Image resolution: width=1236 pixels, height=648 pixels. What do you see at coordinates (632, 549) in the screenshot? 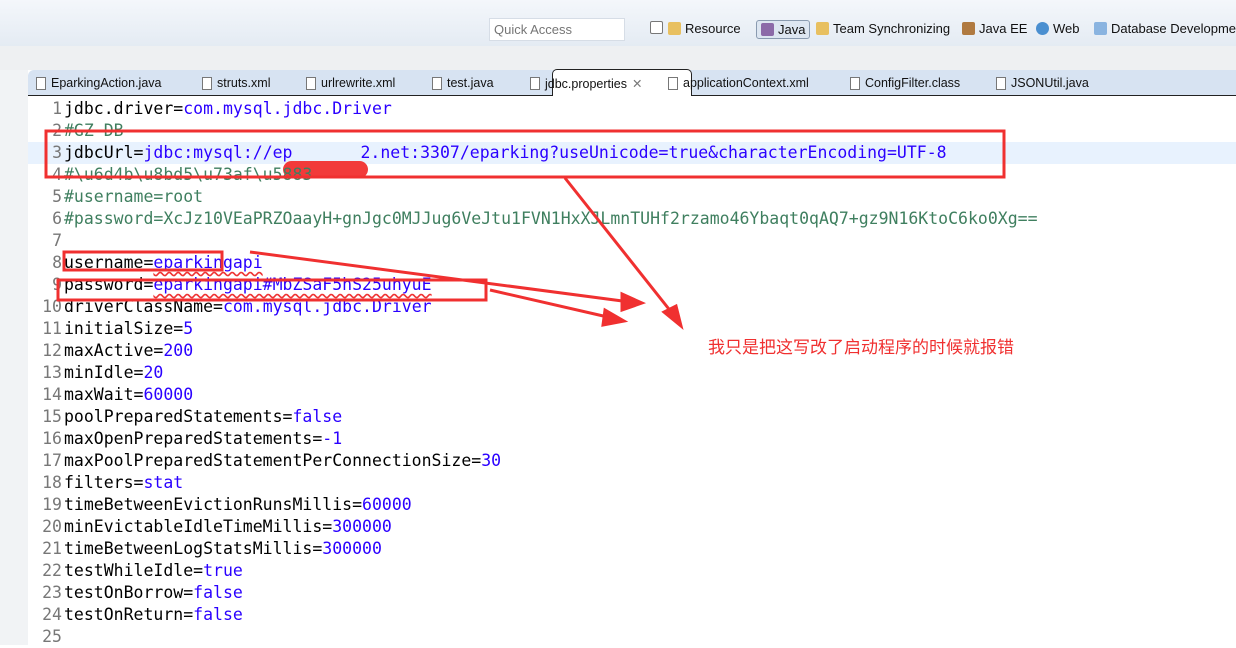
I see `editor-line: 21 timeBetweenLogStatsMillis=300000` at bounding box center [632, 549].